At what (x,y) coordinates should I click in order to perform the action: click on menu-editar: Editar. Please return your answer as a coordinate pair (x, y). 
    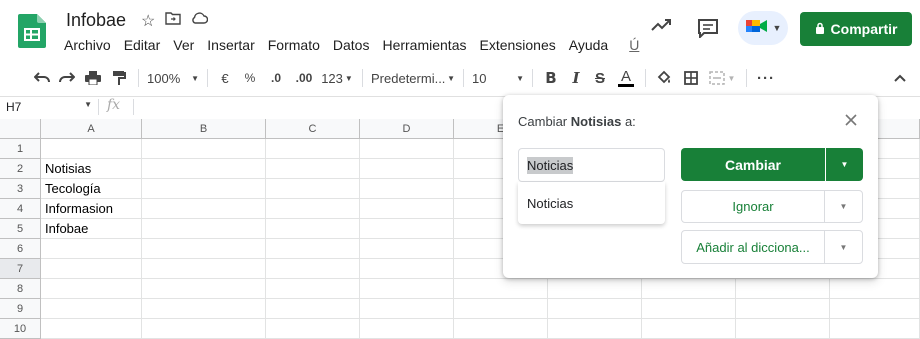
    Looking at the image, I should click on (145, 45).